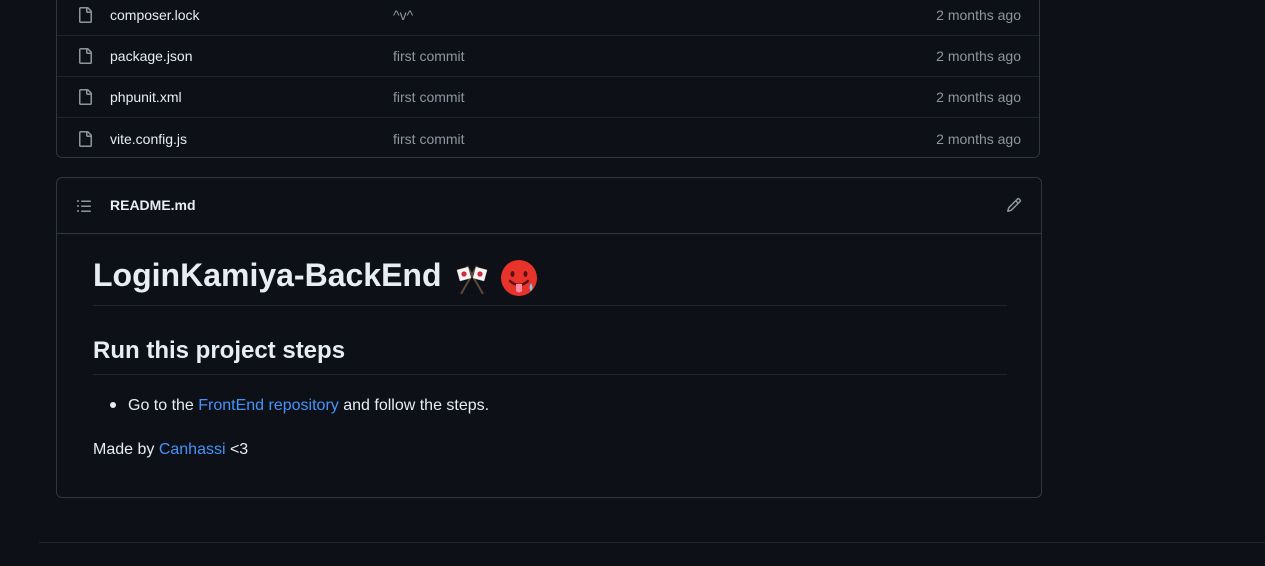 The image size is (1265, 566). What do you see at coordinates (548, 18) in the screenshot?
I see `file-row: composer.lock ^v^ 2 months ago` at bounding box center [548, 18].